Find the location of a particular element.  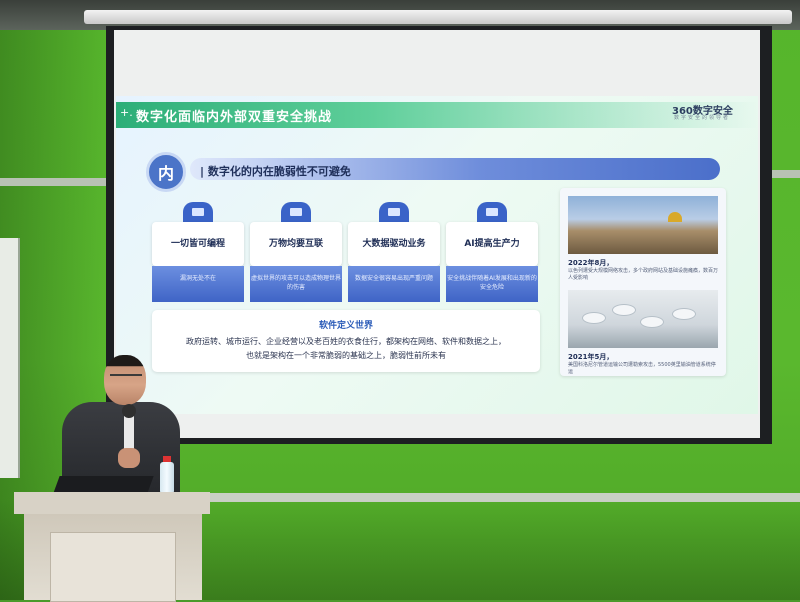

card-title: 万物均要互联 is located at coordinates (295, 244).